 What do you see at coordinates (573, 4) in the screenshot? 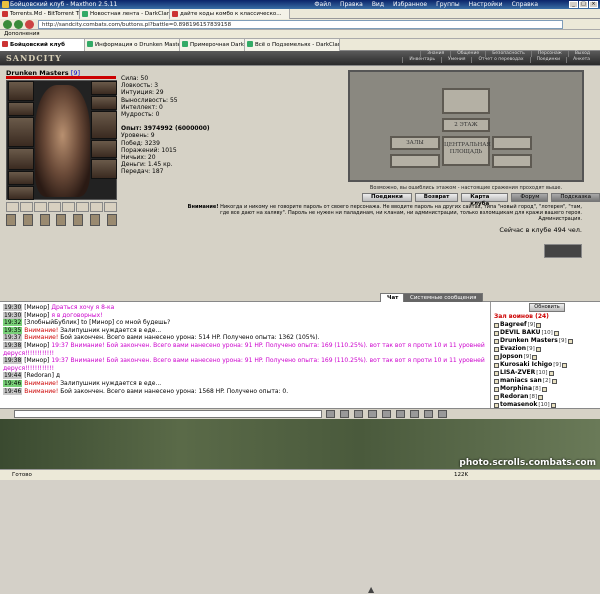
I see `minimize-button: _` at bounding box center [573, 4].